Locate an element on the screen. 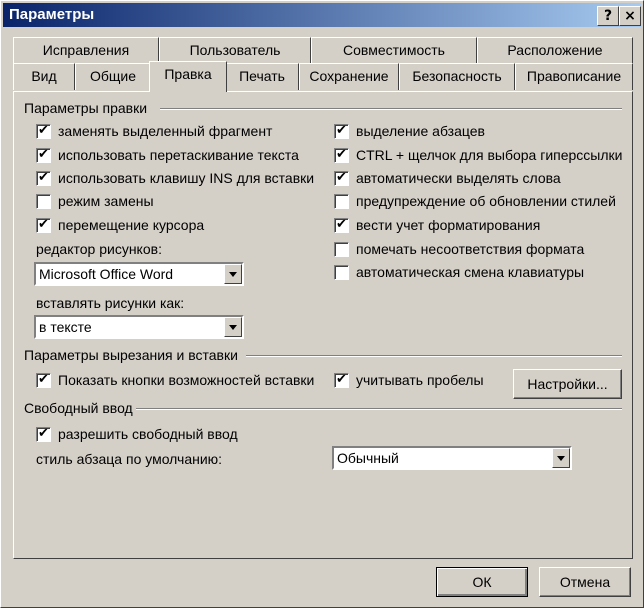 This screenshot has height=608, width=644. tab-user: Пользователь is located at coordinates (235, 50).